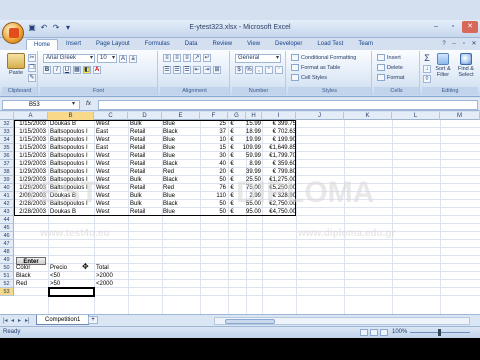 This screenshot has width=480, height=360. What do you see at coordinates (7, 252) in the screenshot?
I see `row-header-48: 48` at bounding box center [7, 252].